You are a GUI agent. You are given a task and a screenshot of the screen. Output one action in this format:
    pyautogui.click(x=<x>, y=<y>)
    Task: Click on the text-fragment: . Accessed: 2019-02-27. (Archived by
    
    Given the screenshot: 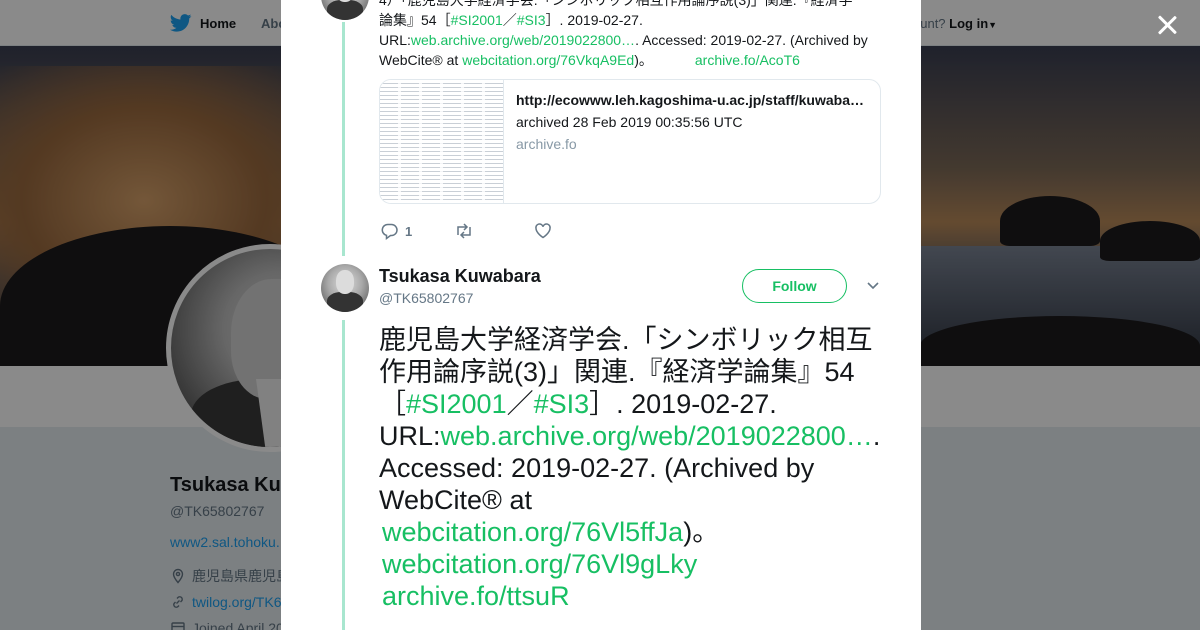 What is the action you would take?
    pyautogui.click(x=751, y=40)
    